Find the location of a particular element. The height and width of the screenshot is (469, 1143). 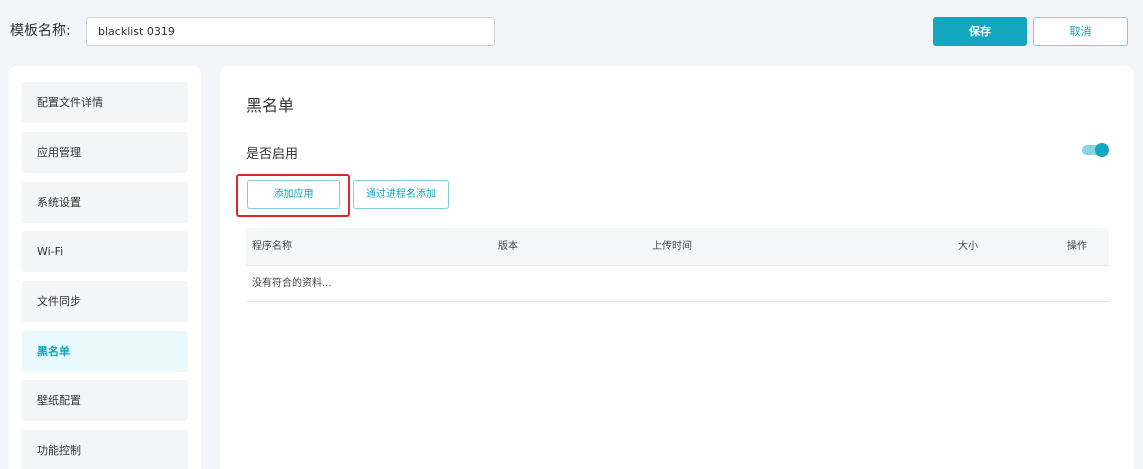

column-header-size: 大小 is located at coordinates (968, 246).